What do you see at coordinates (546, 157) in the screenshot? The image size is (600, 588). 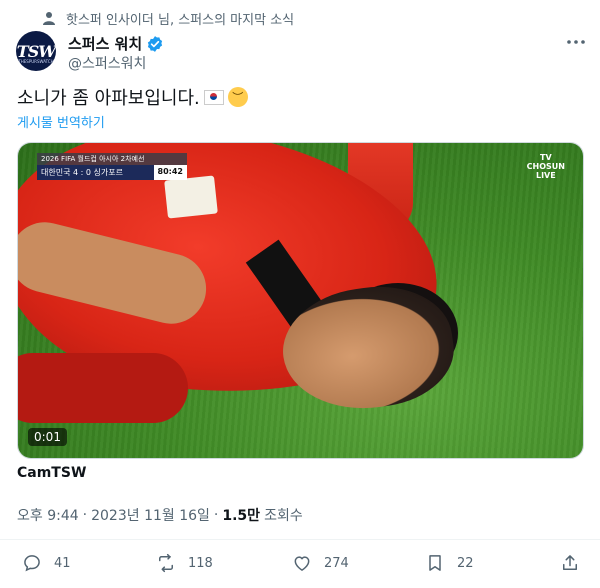 I see `broadcaster-line1: TV` at bounding box center [546, 157].